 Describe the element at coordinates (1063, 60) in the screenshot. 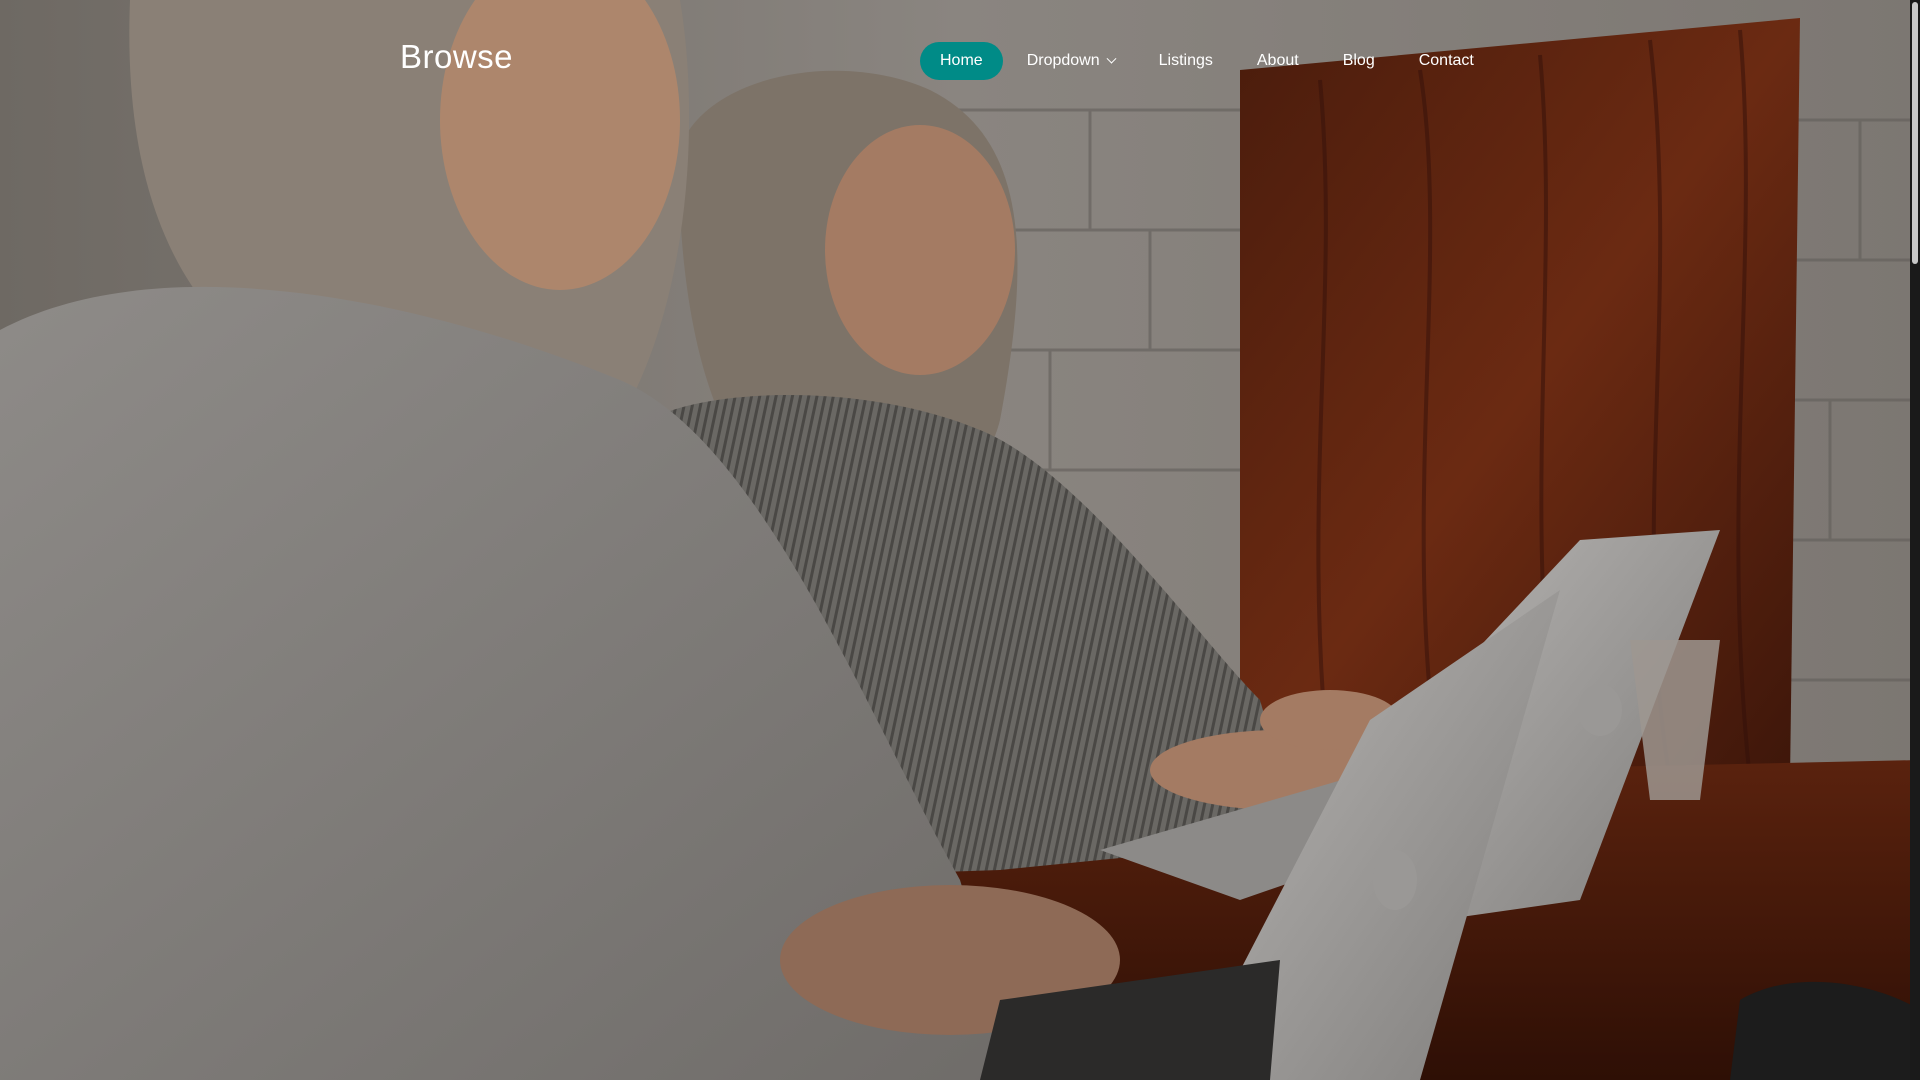

I see `nav-dropdown-label: Dropdown` at that location.